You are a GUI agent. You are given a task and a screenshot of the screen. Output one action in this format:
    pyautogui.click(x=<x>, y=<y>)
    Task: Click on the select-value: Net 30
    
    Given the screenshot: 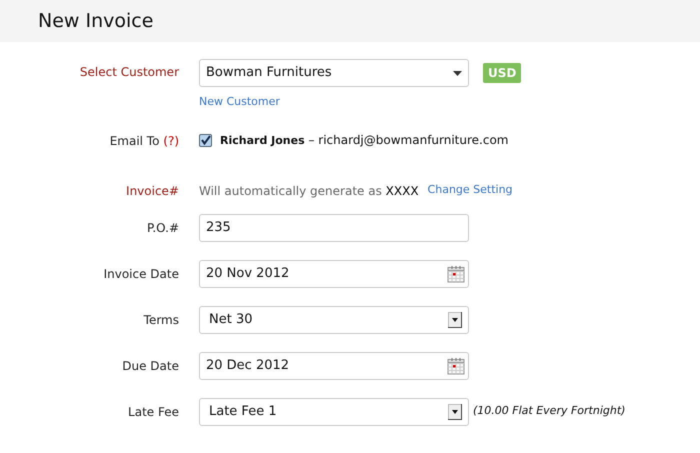 What is the action you would take?
    pyautogui.click(x=230, y=319)
    